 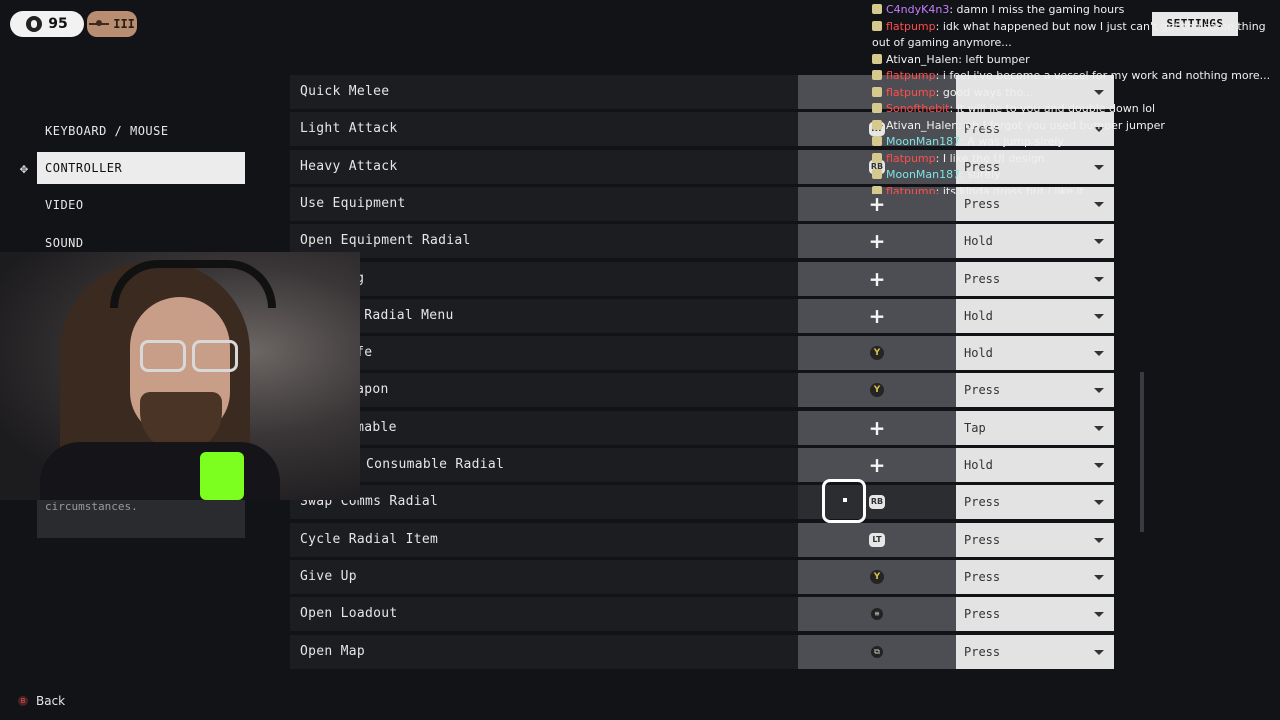 What do you see at coordinates (141, 168) in the screenshot?
I see `sidebar-item-controller: CONTROLLER` at bounding box center [141, 168].